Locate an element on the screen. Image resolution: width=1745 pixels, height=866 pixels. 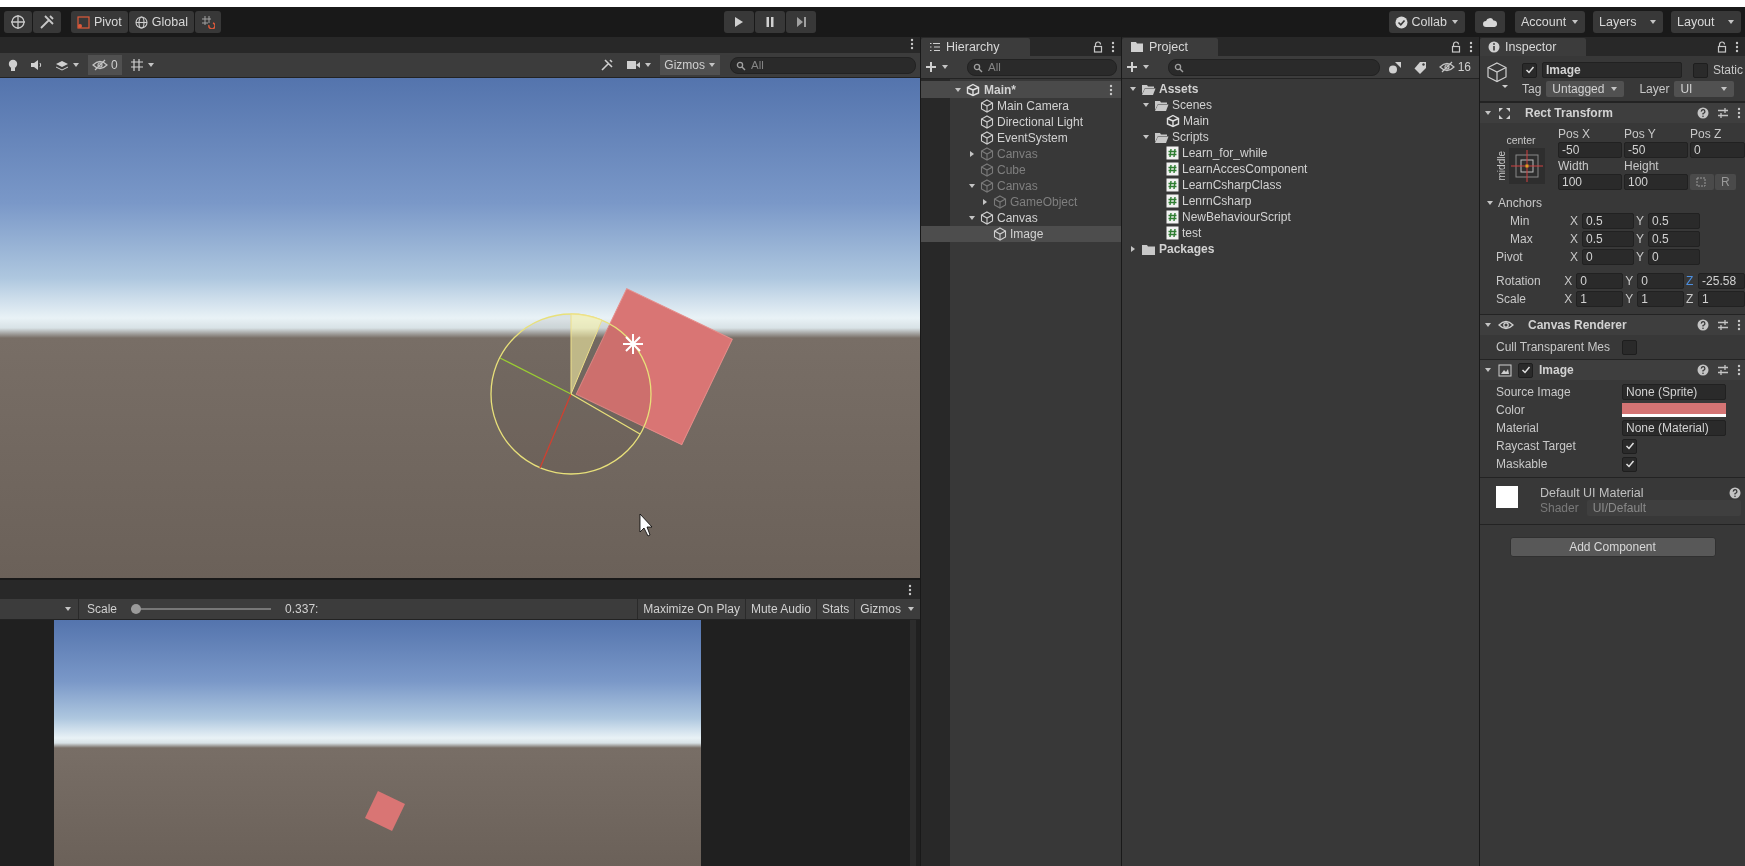
add-component-button: Add Component is located at coordinates (1612, 547).